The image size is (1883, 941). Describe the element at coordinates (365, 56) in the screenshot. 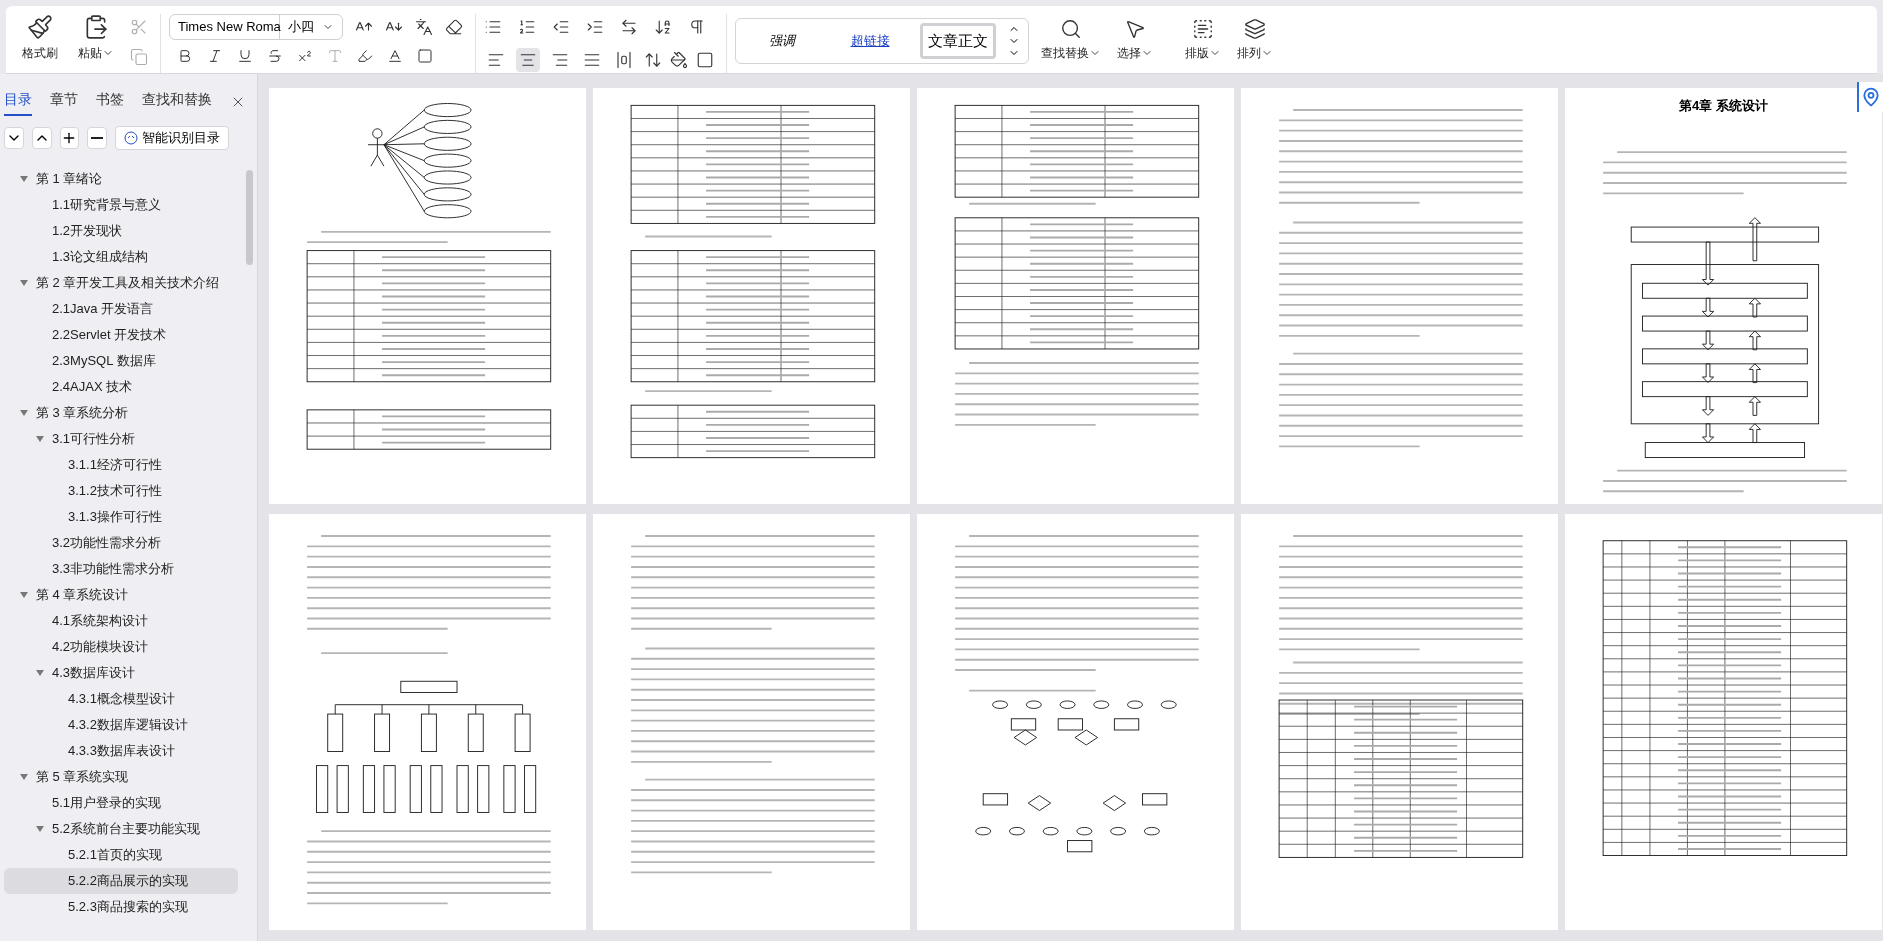

I see `highlighter-icon` at that location.